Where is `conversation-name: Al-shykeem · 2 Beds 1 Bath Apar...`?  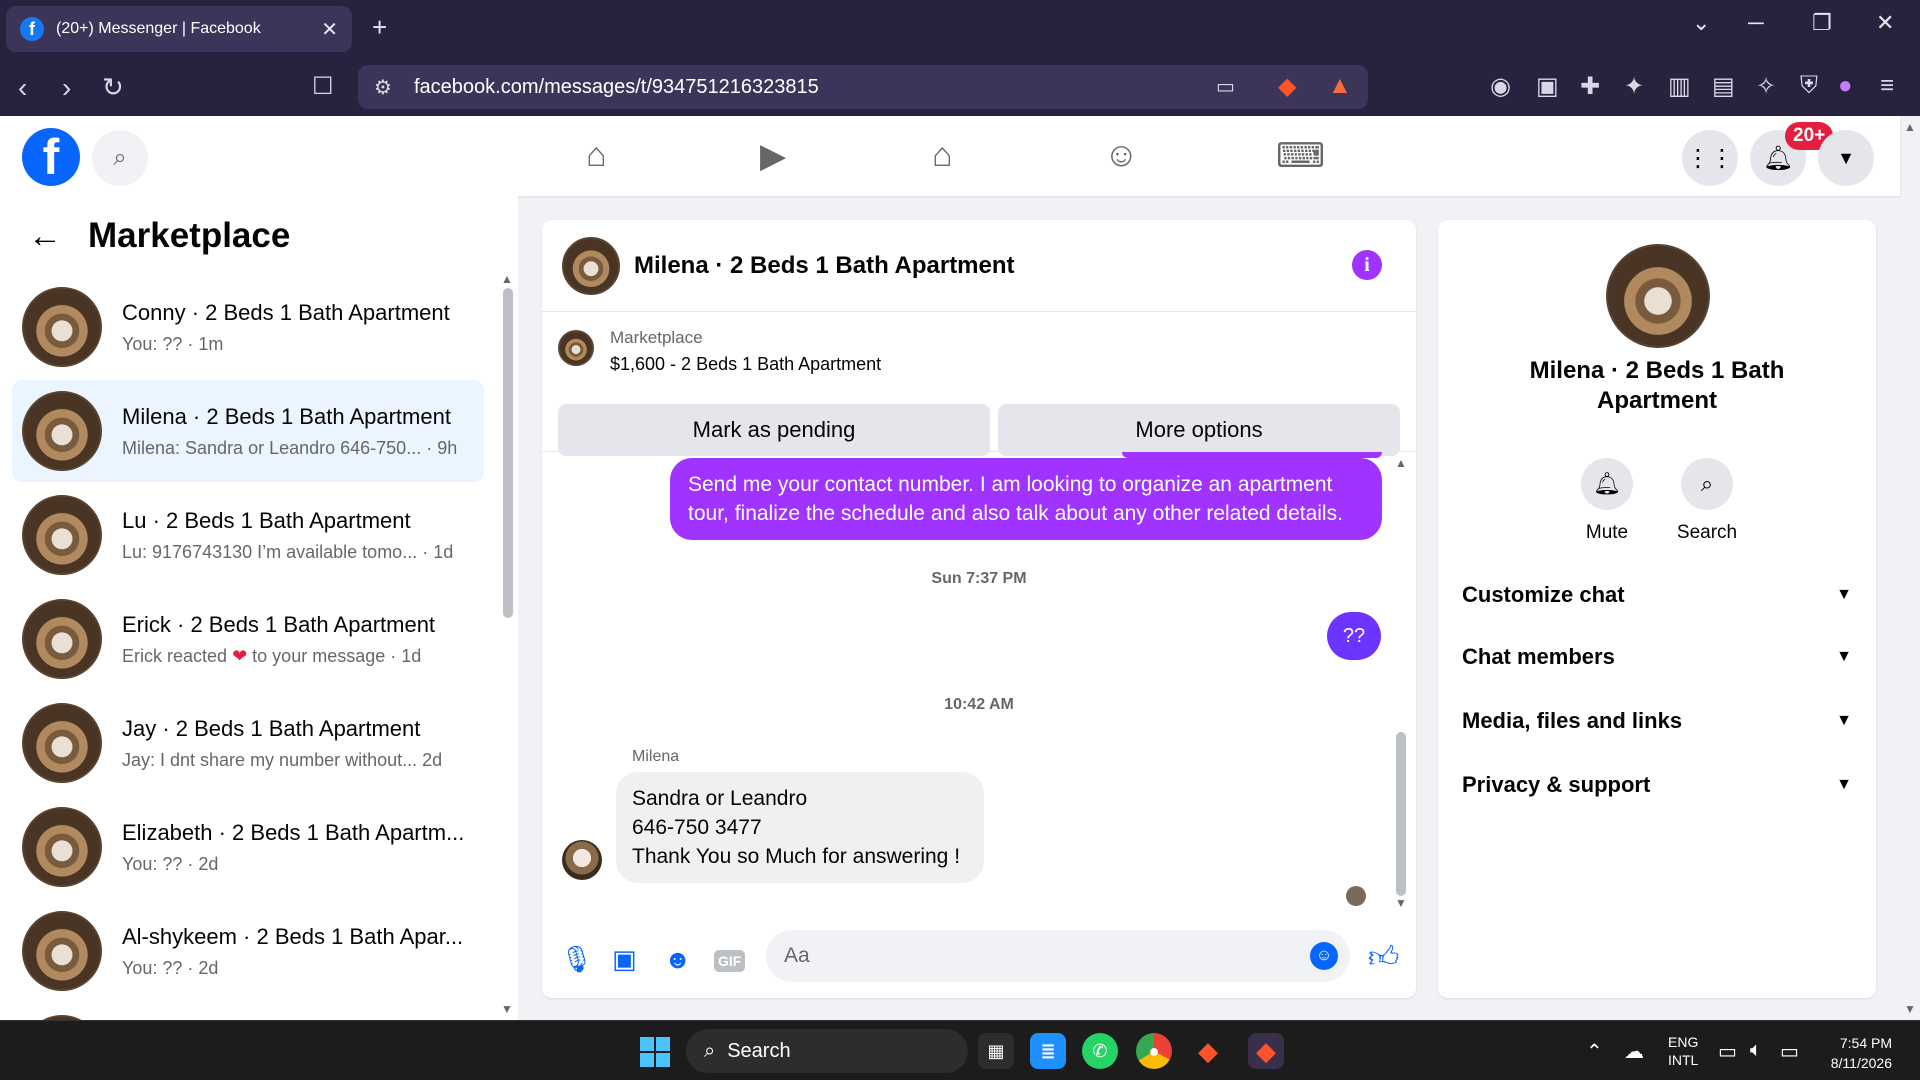
conversation-name: Al-shykeem · 2 Beds 1 Bath Apar... is located at coordinates (293, 936).